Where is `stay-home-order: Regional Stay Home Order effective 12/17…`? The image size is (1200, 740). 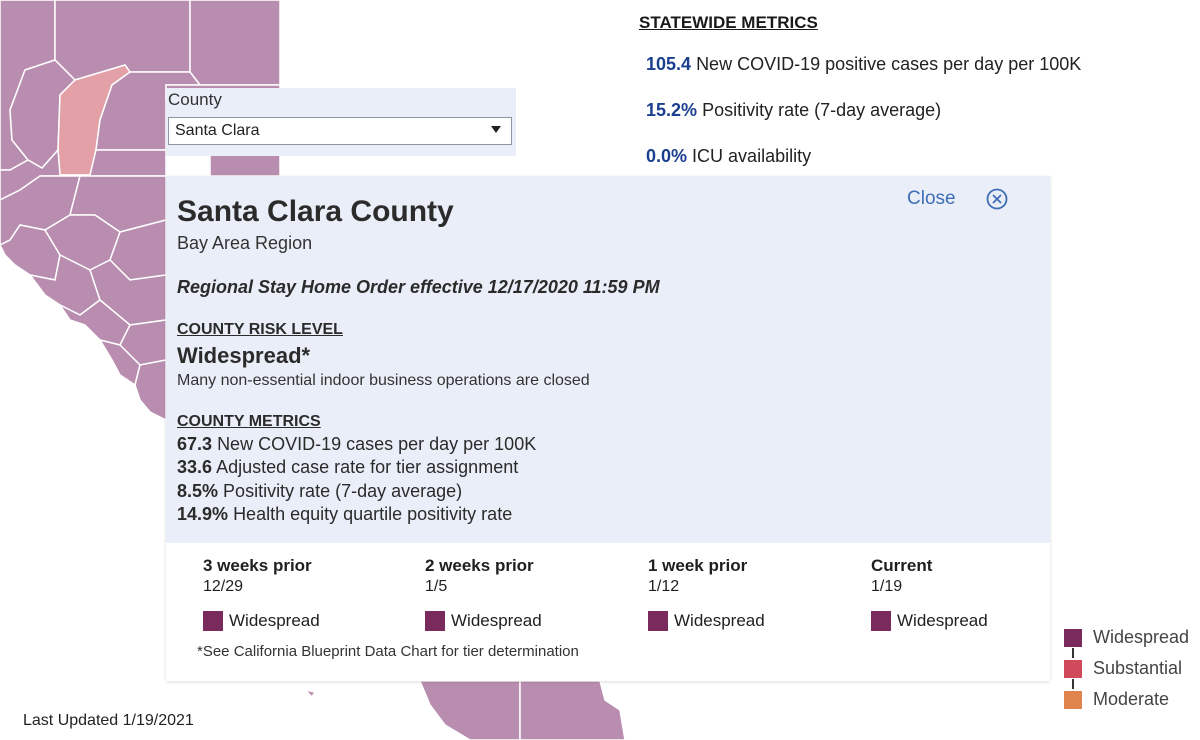
stay-home-order: Regional Stay Home Order effective 12/17… is located at coordinates (418, 287).